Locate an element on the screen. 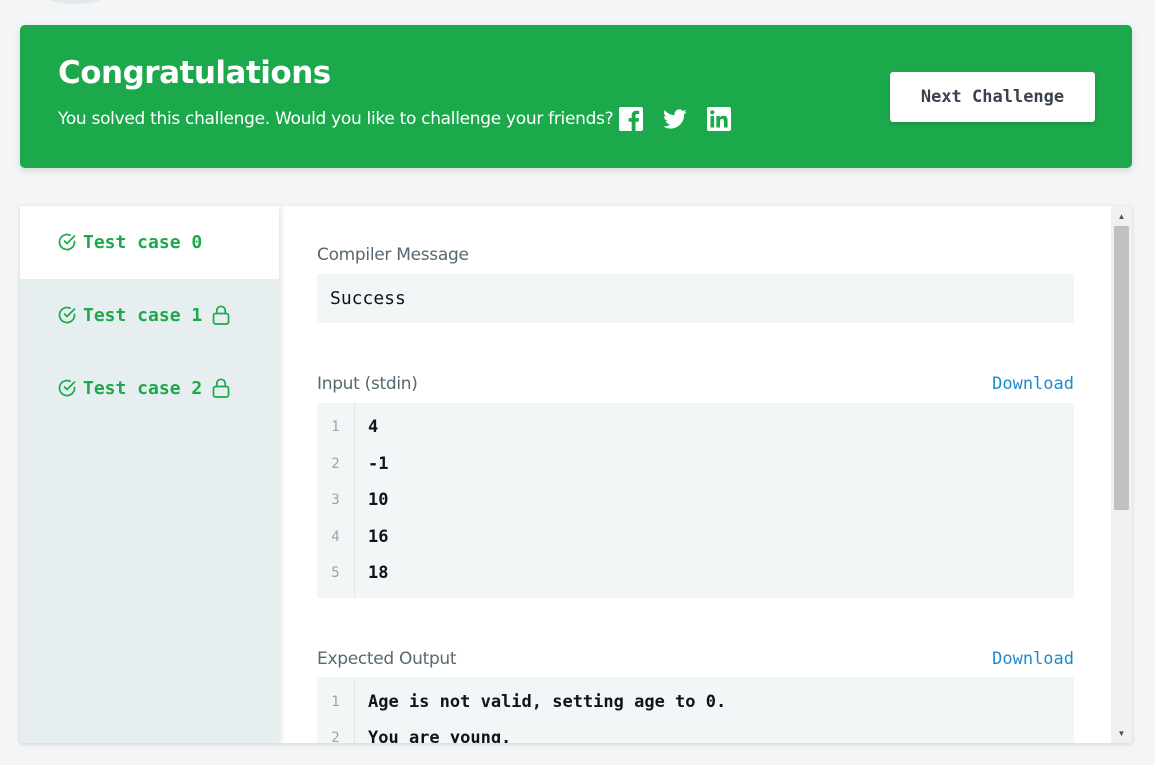  line-number: 3 is located at coordinates (335, 500).